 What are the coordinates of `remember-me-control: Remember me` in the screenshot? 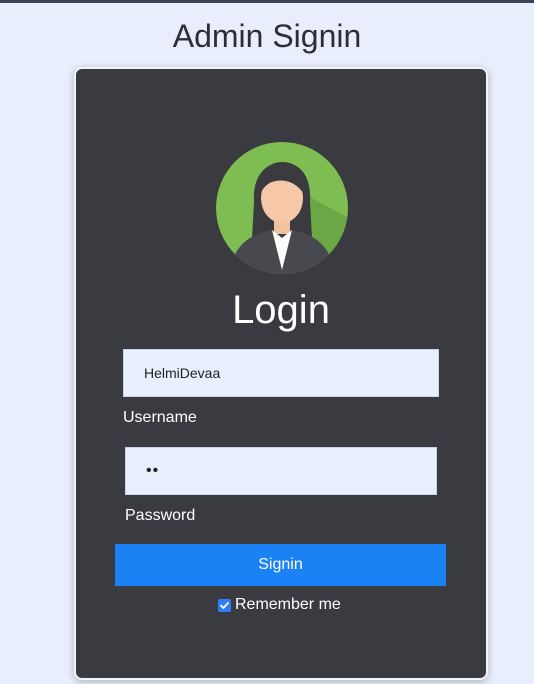 It's located at (279, 605).